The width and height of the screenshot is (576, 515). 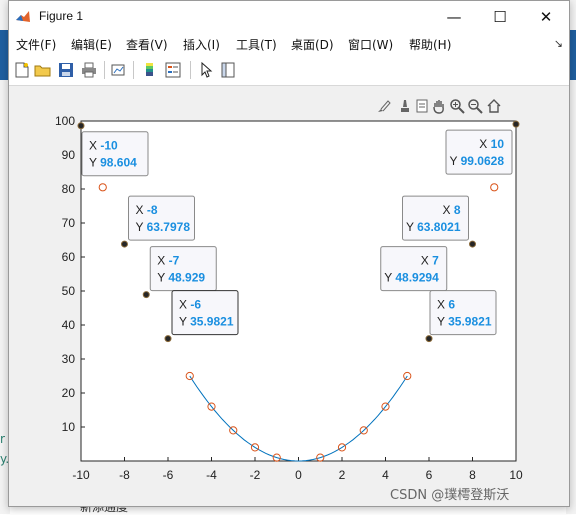 What do you see at coordinates (69, 223) in the screenshot?
I see `y-tick-label: 70` at bounding box center [69, 223].